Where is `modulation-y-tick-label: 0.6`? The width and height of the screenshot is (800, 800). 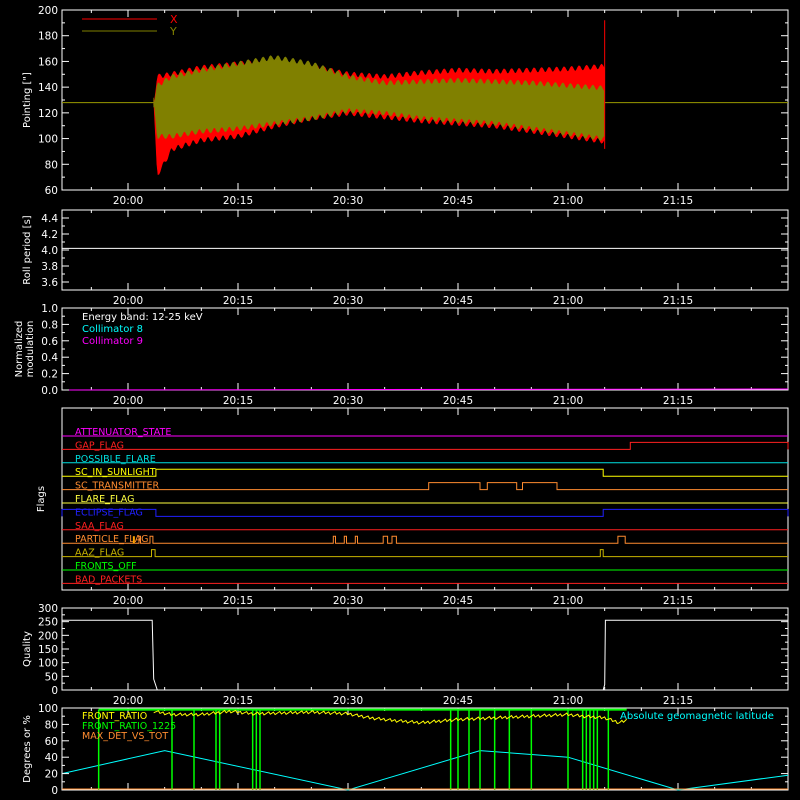 modulation-y-tick-label: 0.6 is located at coordinates (49, 342).